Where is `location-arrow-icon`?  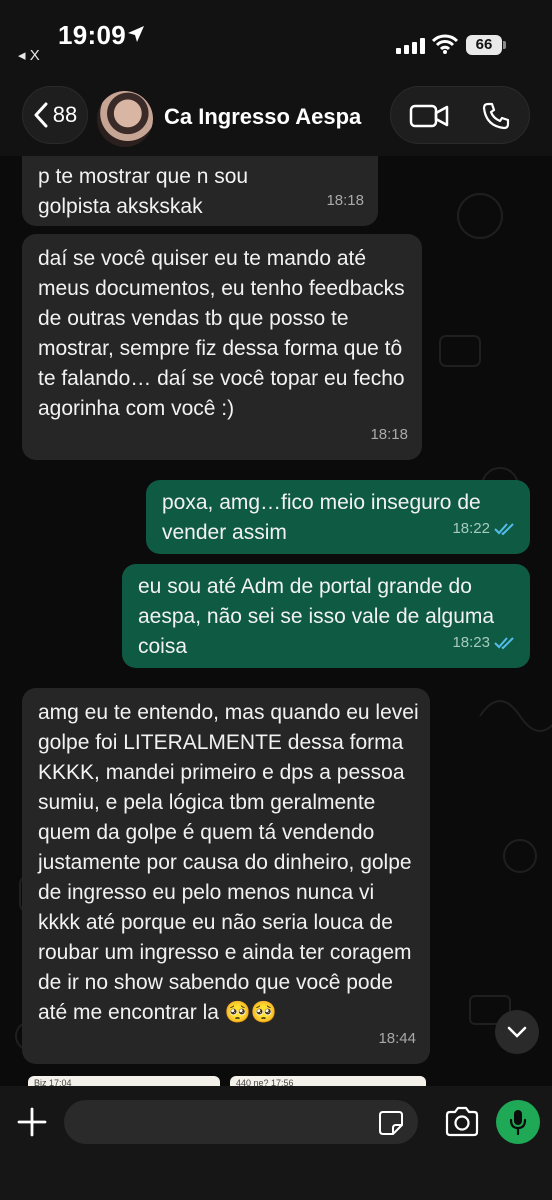
location-arrow-icon is located at coordinates (136, 34).